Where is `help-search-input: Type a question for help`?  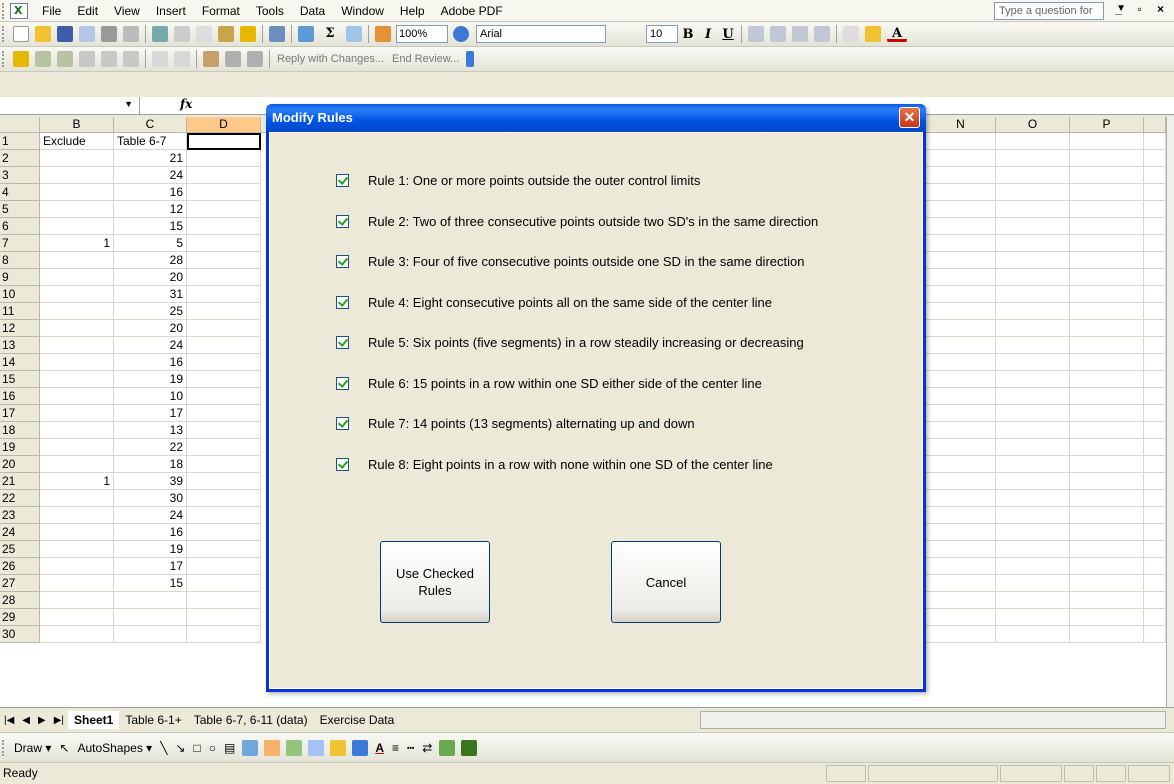 help-search-input: Type a question for help is located at coordinates (1049, 17).